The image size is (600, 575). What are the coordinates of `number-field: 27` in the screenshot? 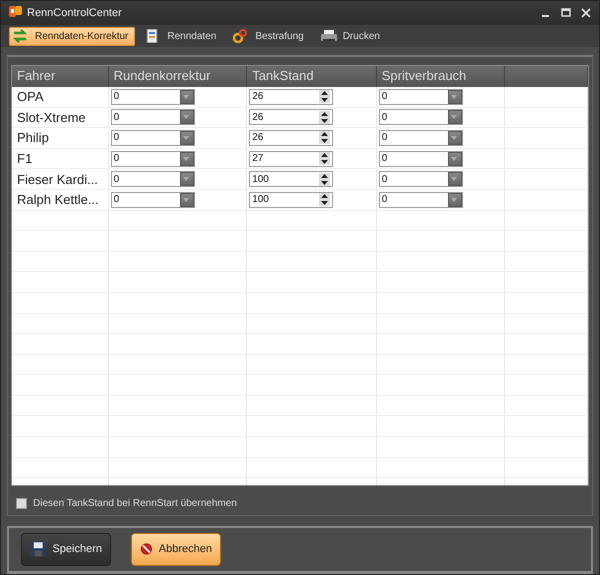 It's located at (291, 158).